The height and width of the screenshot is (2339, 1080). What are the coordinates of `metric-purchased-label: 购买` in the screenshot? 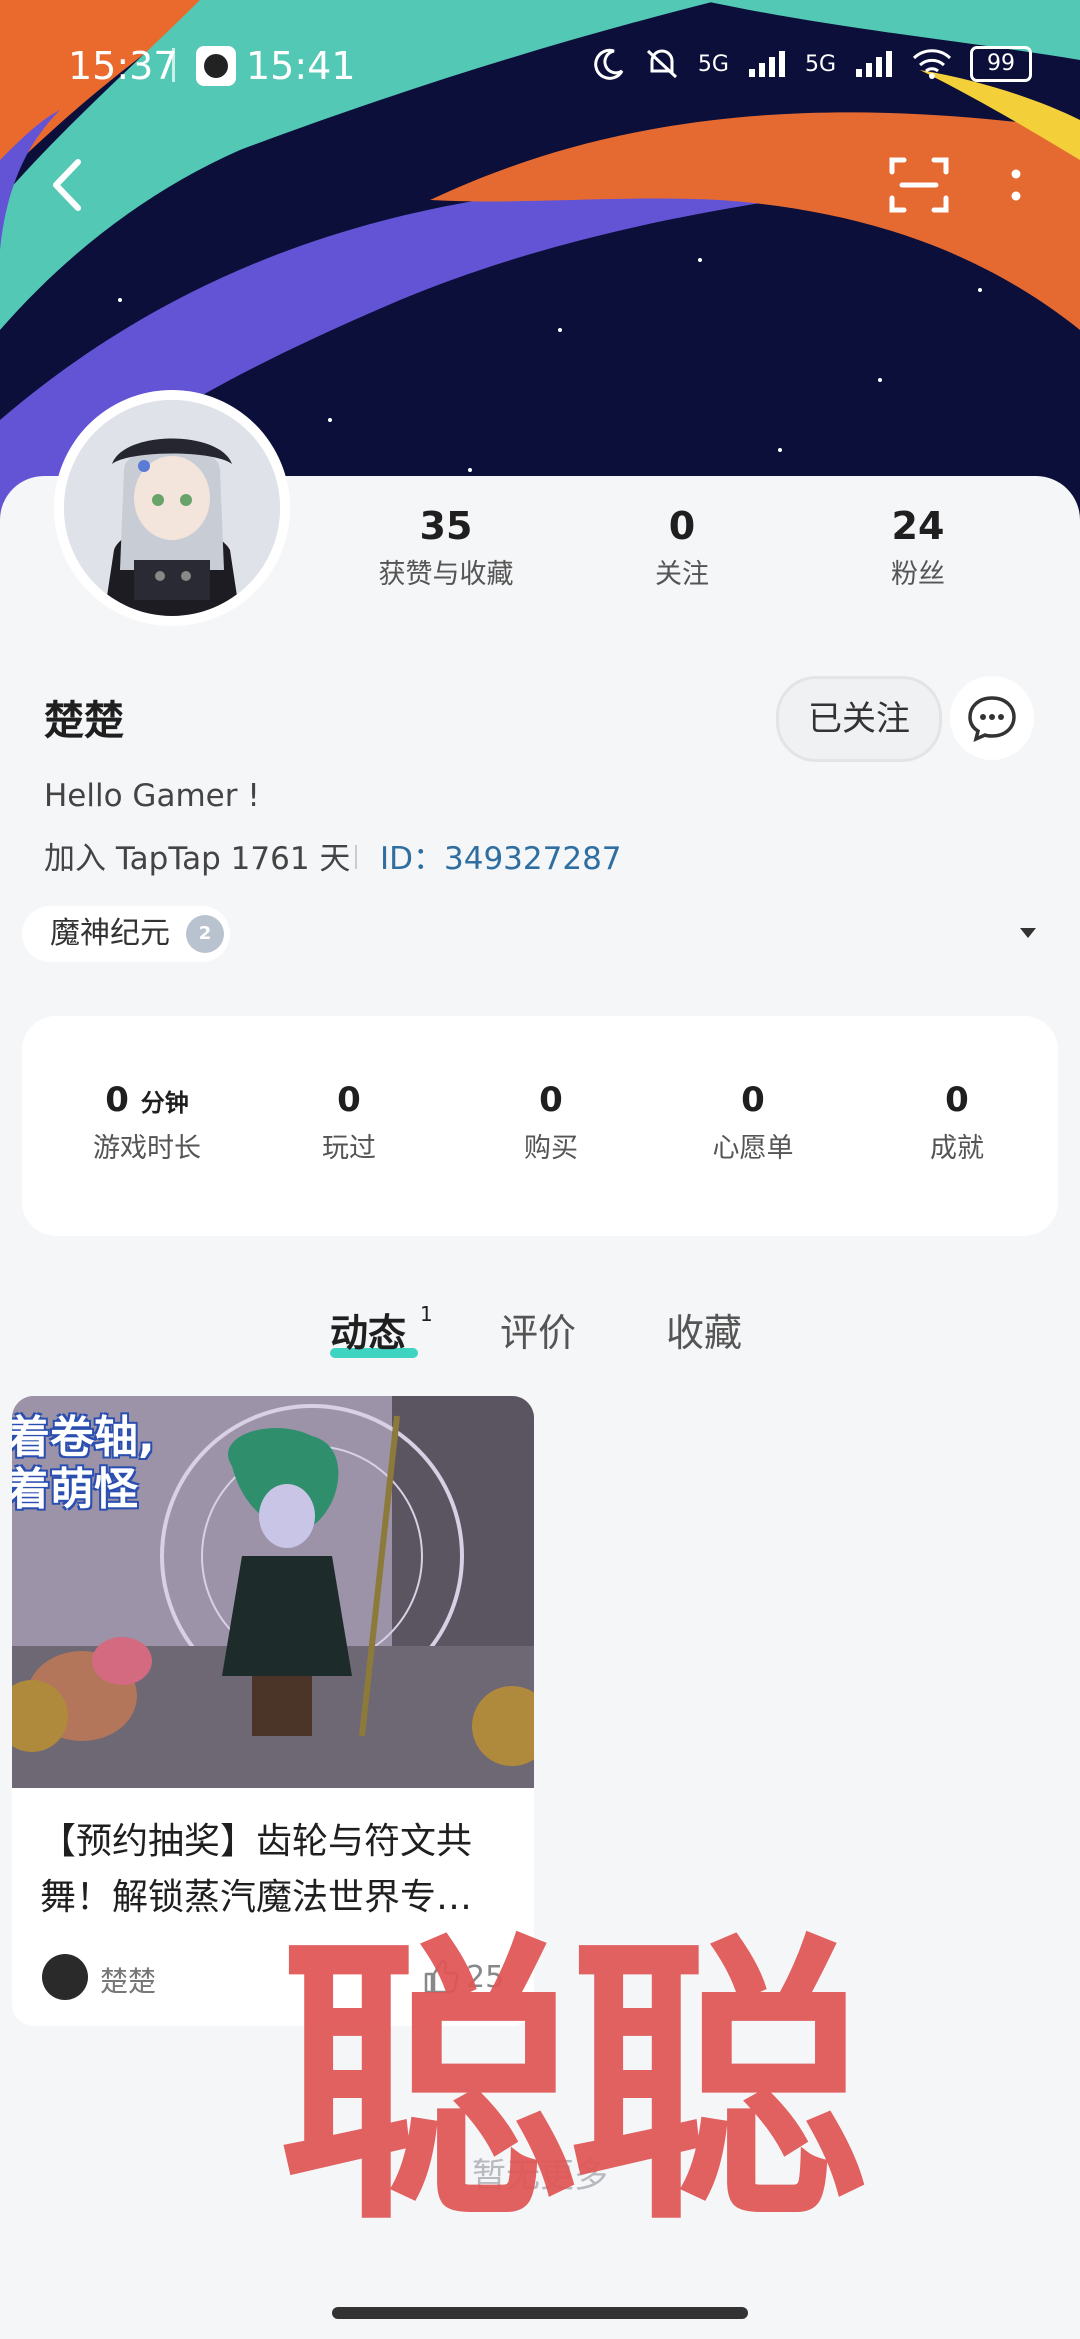 It's located at (551, 1148).